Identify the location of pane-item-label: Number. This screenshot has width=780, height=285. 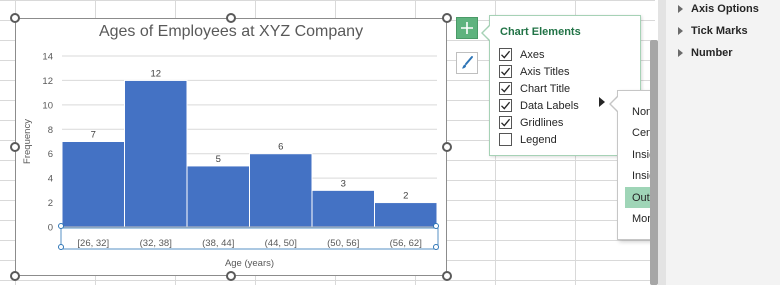
(712, 53).